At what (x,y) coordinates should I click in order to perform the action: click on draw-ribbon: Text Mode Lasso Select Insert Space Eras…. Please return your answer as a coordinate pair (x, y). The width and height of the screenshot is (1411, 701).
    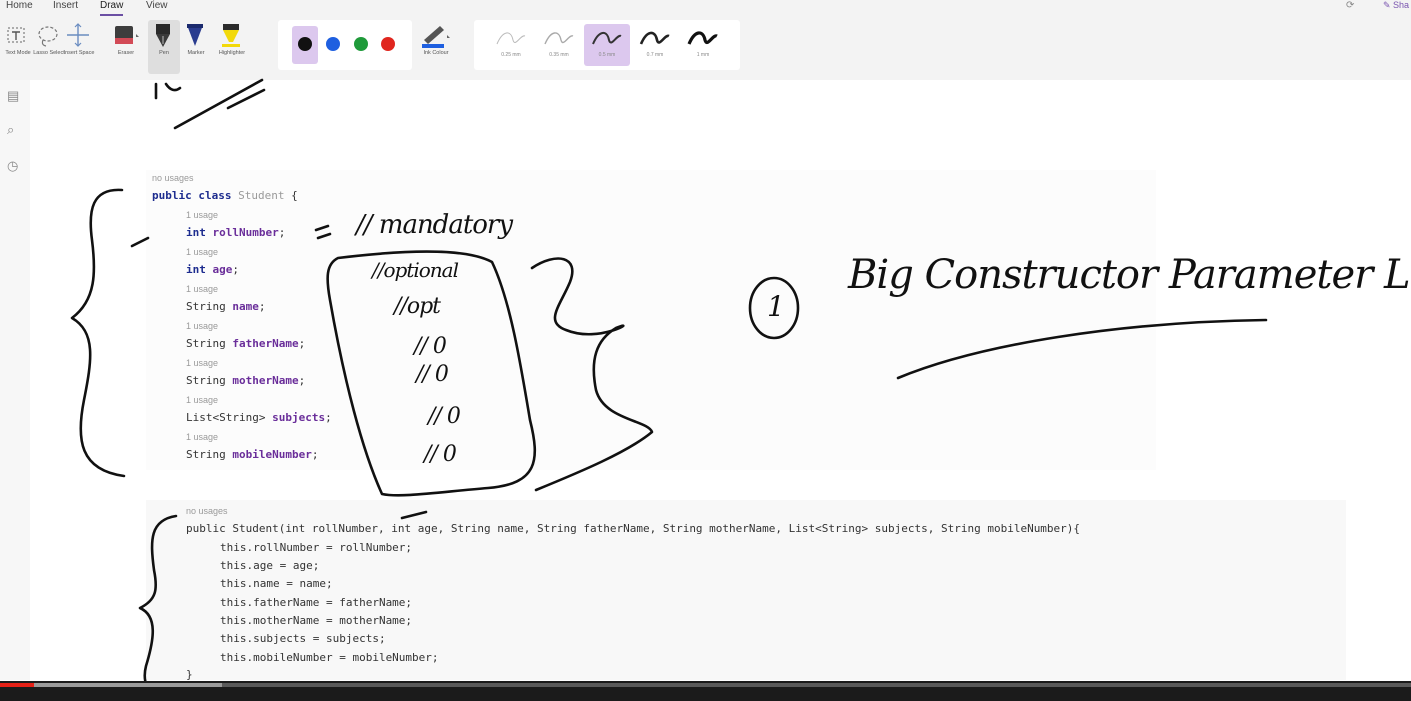
    Looking at the image, I should click on (705, 48).